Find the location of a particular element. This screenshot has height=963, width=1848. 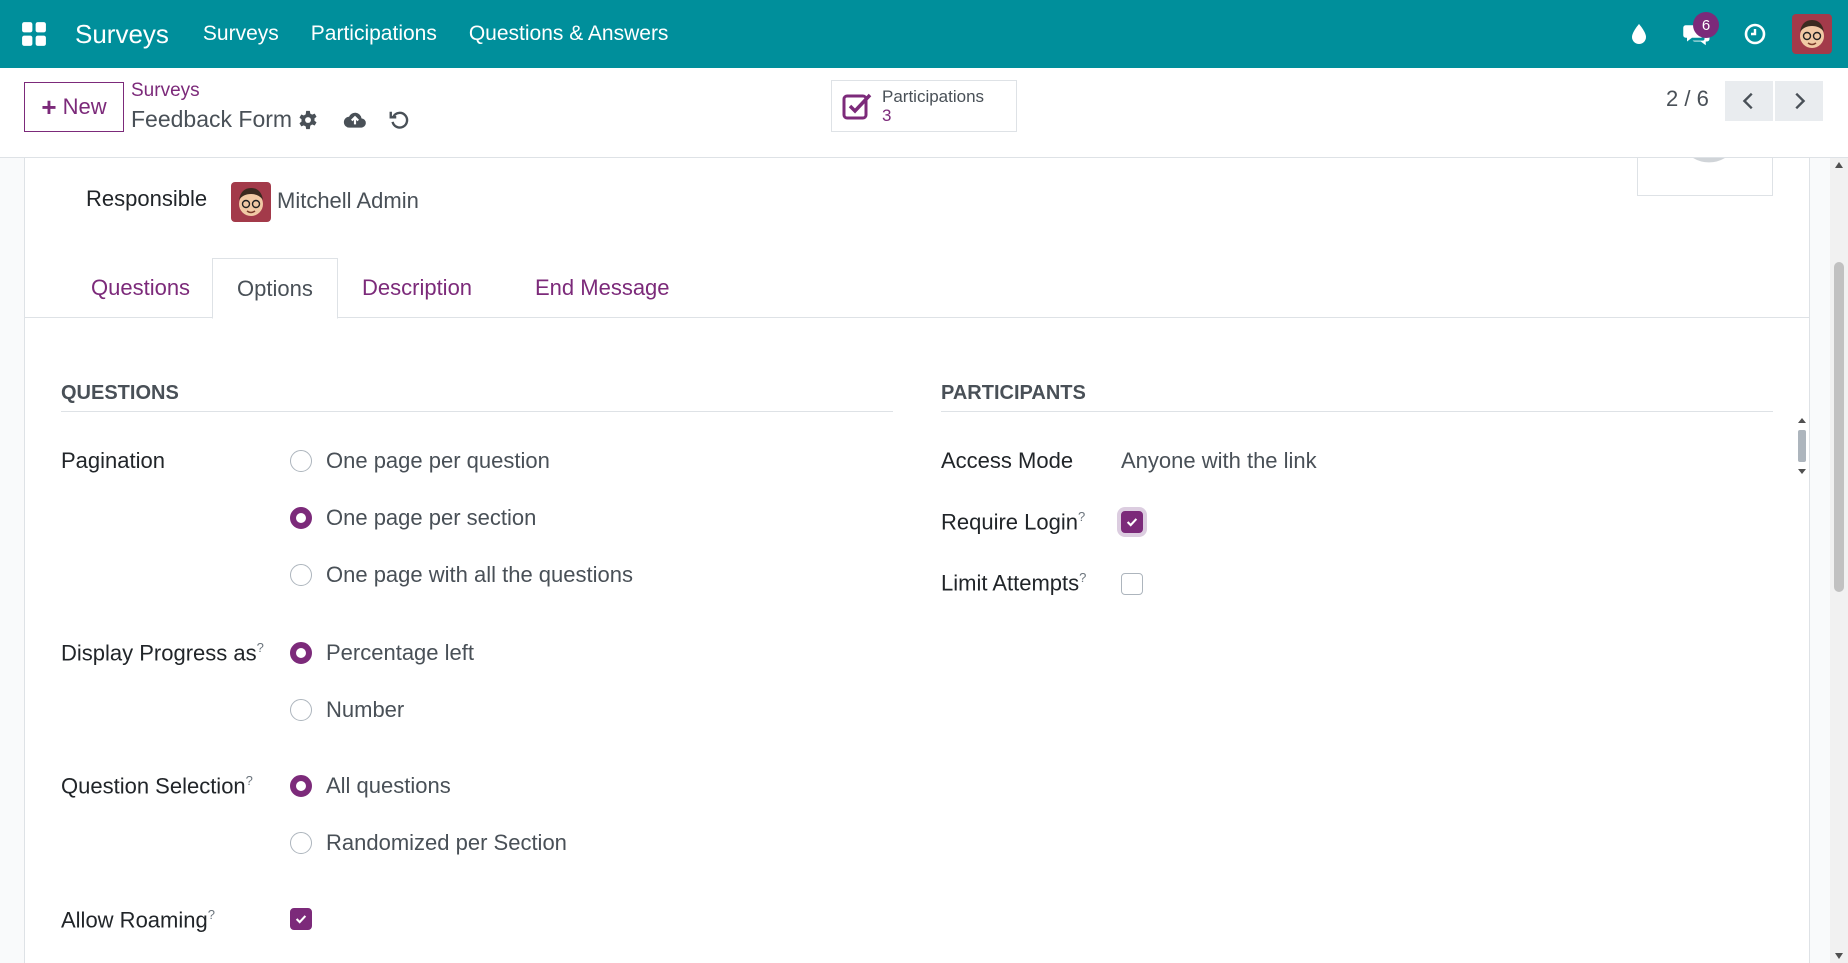

allow-roaming-checkbox is located at coordinates (301, 919).